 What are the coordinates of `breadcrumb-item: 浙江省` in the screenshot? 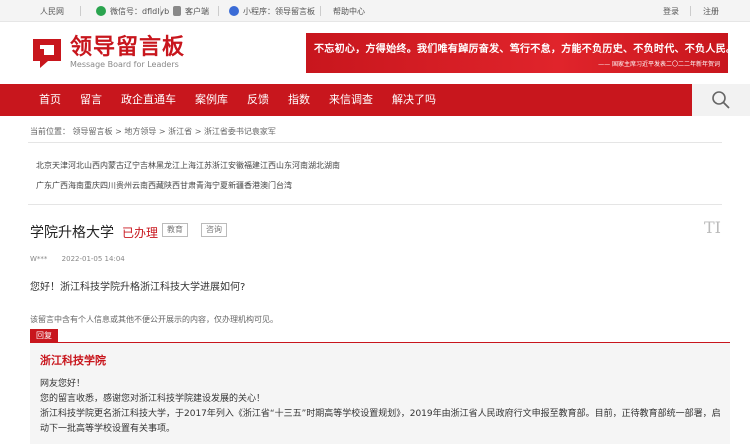 It's located at (180, 131).